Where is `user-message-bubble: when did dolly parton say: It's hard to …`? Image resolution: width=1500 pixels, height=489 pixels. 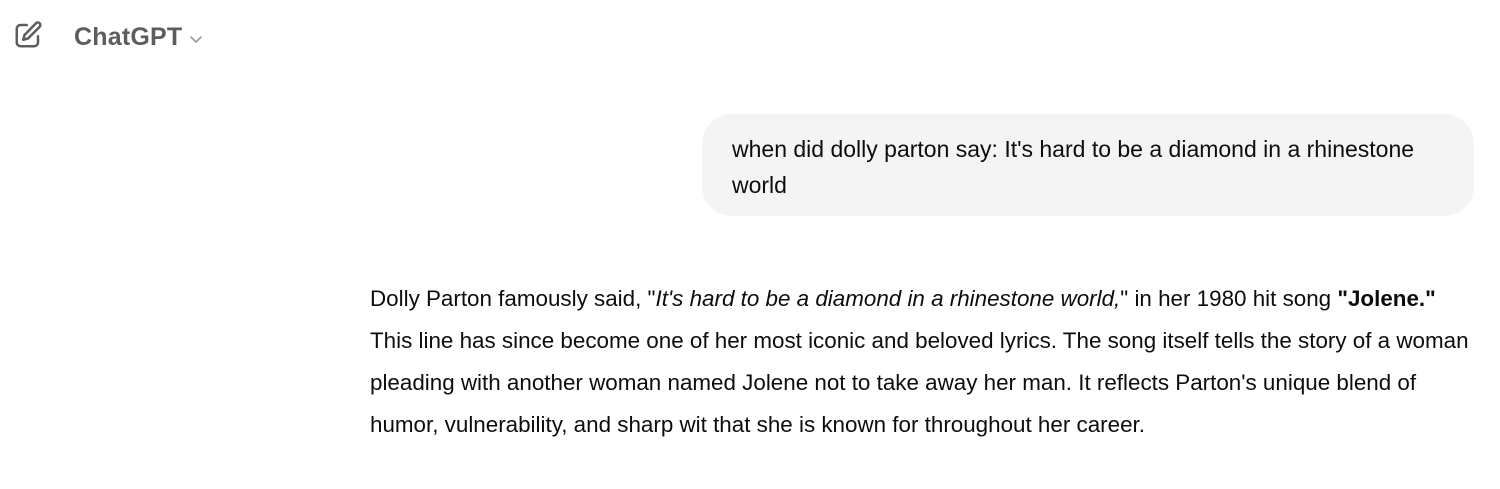
user-message-bubble: when did dolly parton say: It's hard to … is located at coordinates (1088, 165).